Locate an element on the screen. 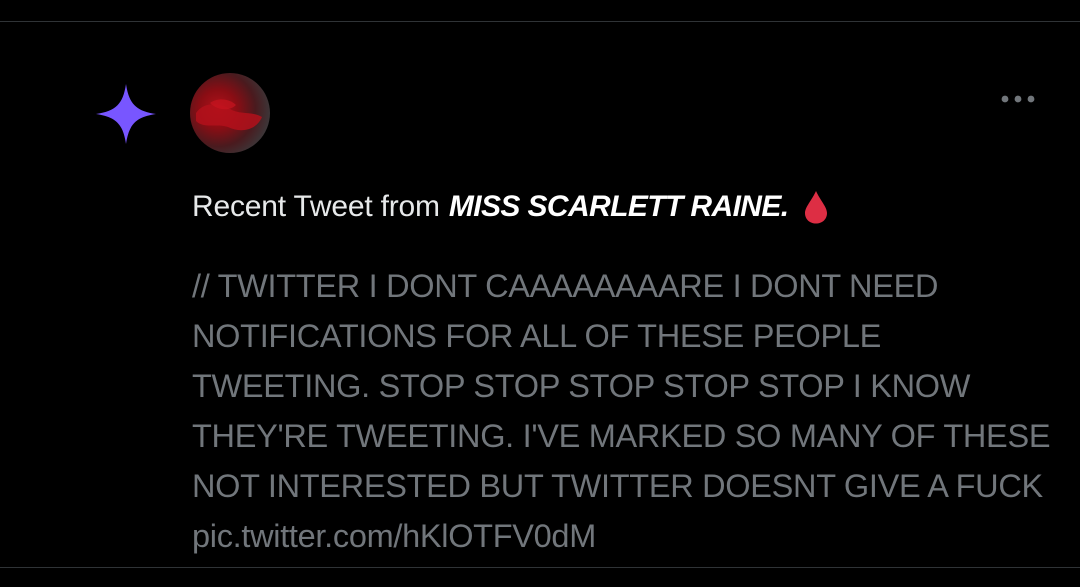 The height and width of the screenshot is (587, 1080). more-options-icon is located at coordinates (1018, 99).